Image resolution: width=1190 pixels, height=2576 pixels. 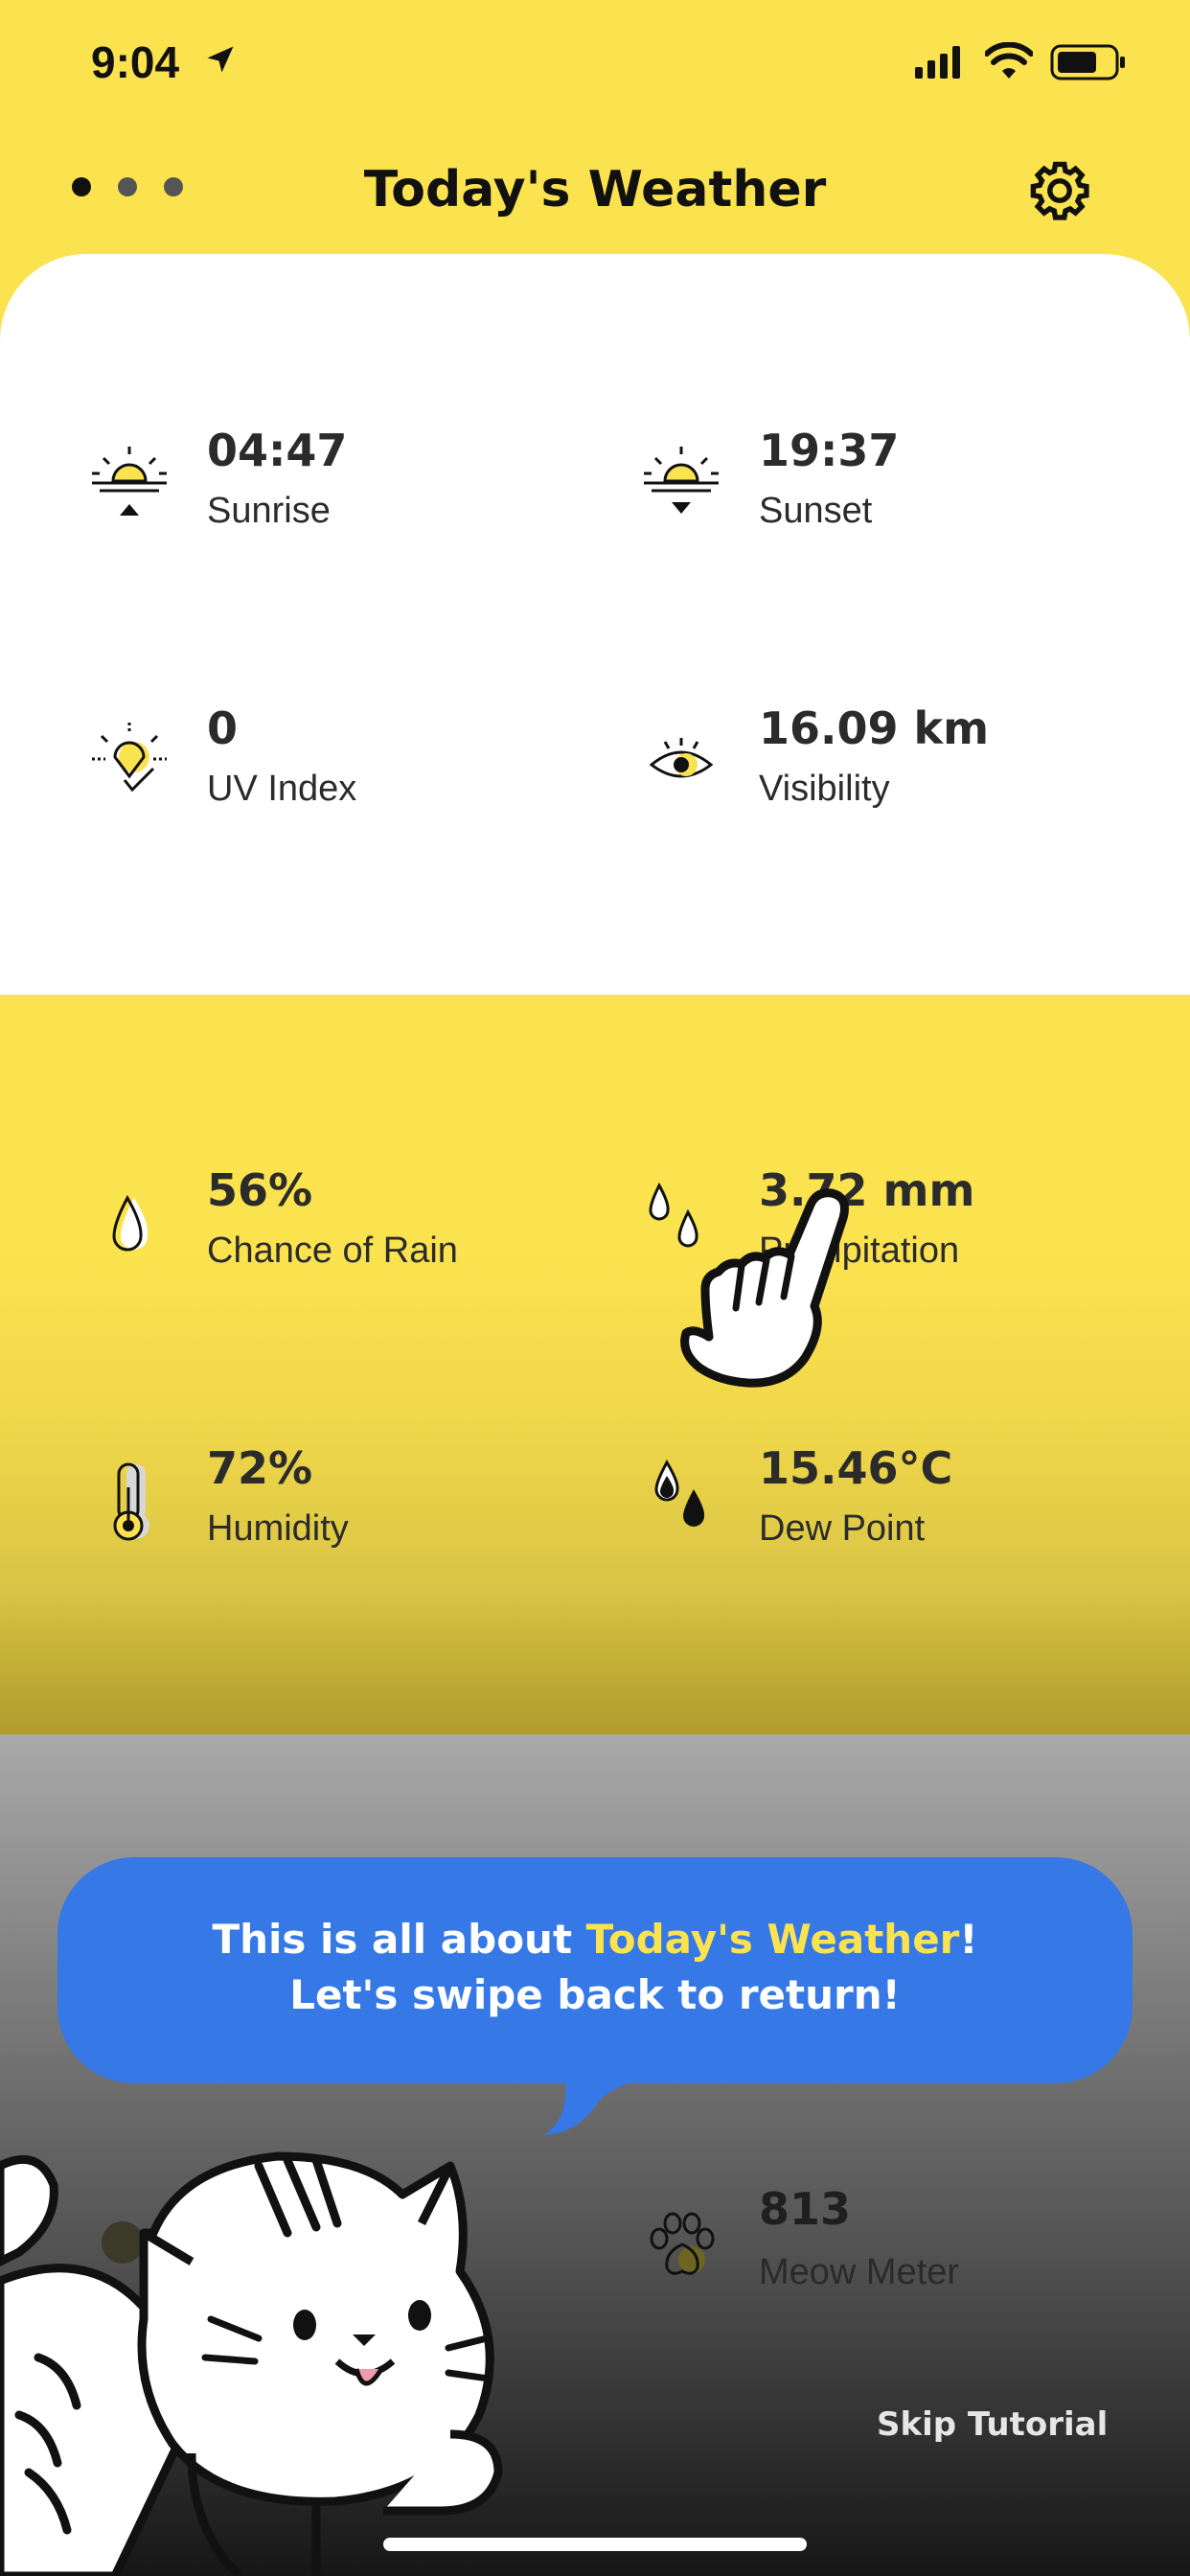 I want to click on chance-of-rain-label: Chance of Rain, so click(x=333, y=1250).